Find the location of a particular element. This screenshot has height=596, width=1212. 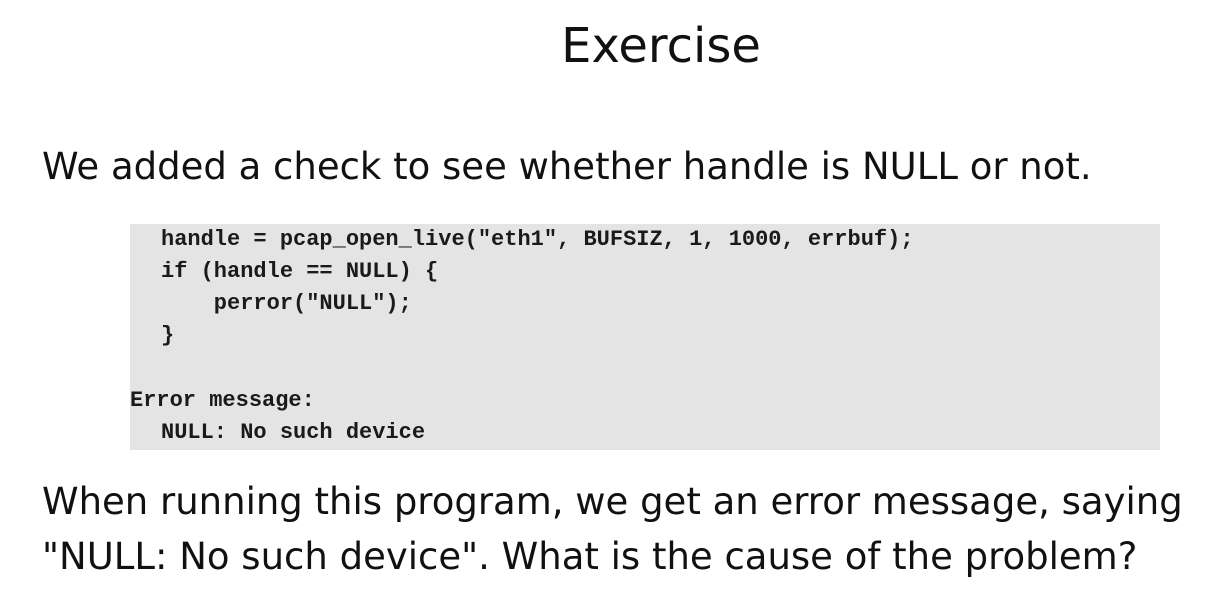

code-line: } is located at coordinates (168, 335).